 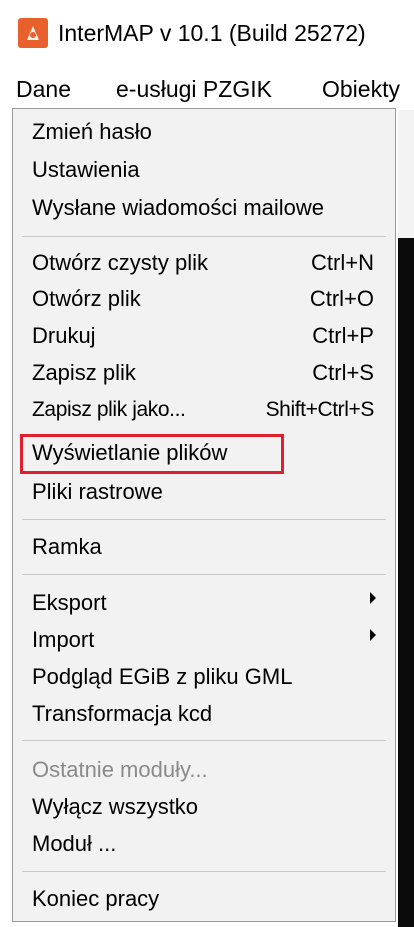 I want to click on menu-e-uslugi: e-usługi PZGIK, so click(x=194, y=89).